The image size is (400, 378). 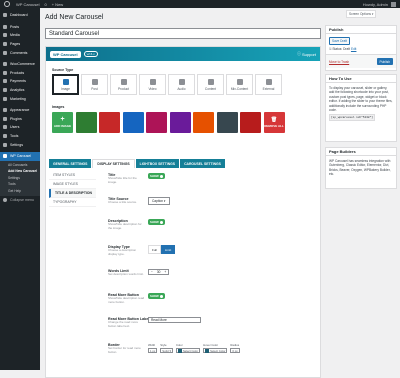 What do you see at coordinates (74, 17) in the screenshot?
I see `page-title: Add New Carousel` at bounding box center [74, 17].